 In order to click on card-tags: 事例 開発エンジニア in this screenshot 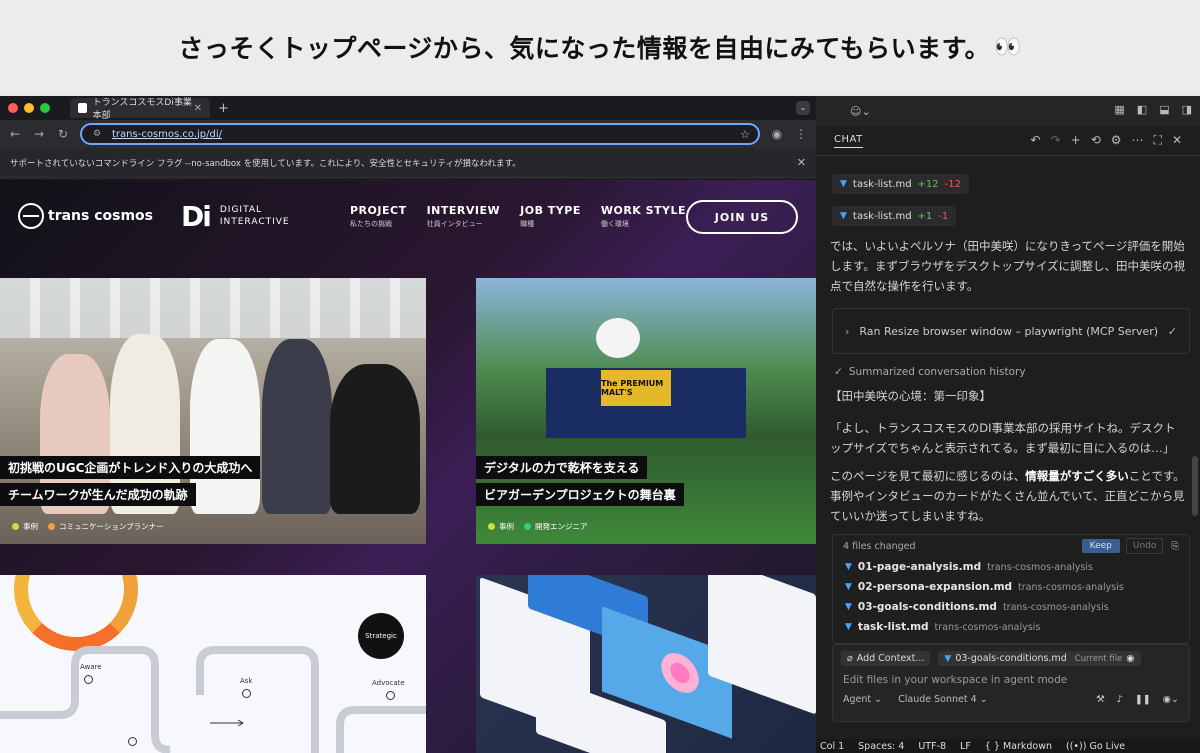, I will do `click(538, 526)`.